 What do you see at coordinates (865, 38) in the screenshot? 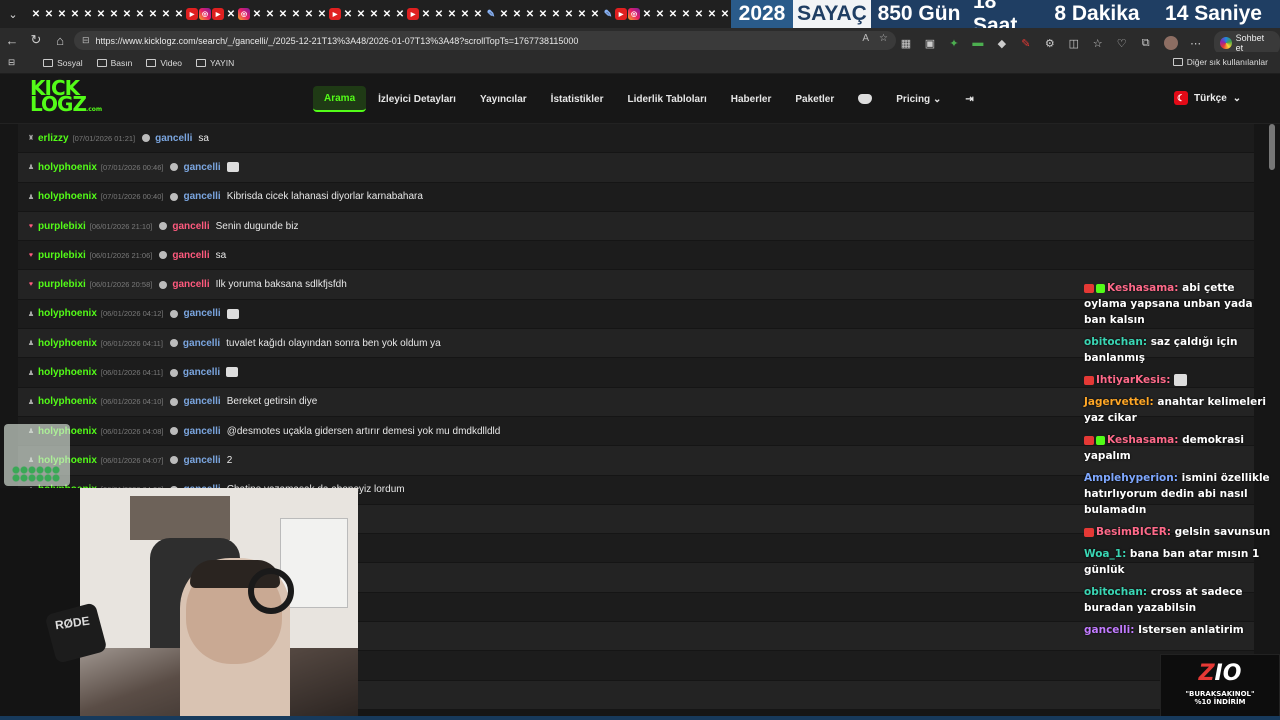
I see `read-aloud-icon: A` at bounding box center [865, 38].